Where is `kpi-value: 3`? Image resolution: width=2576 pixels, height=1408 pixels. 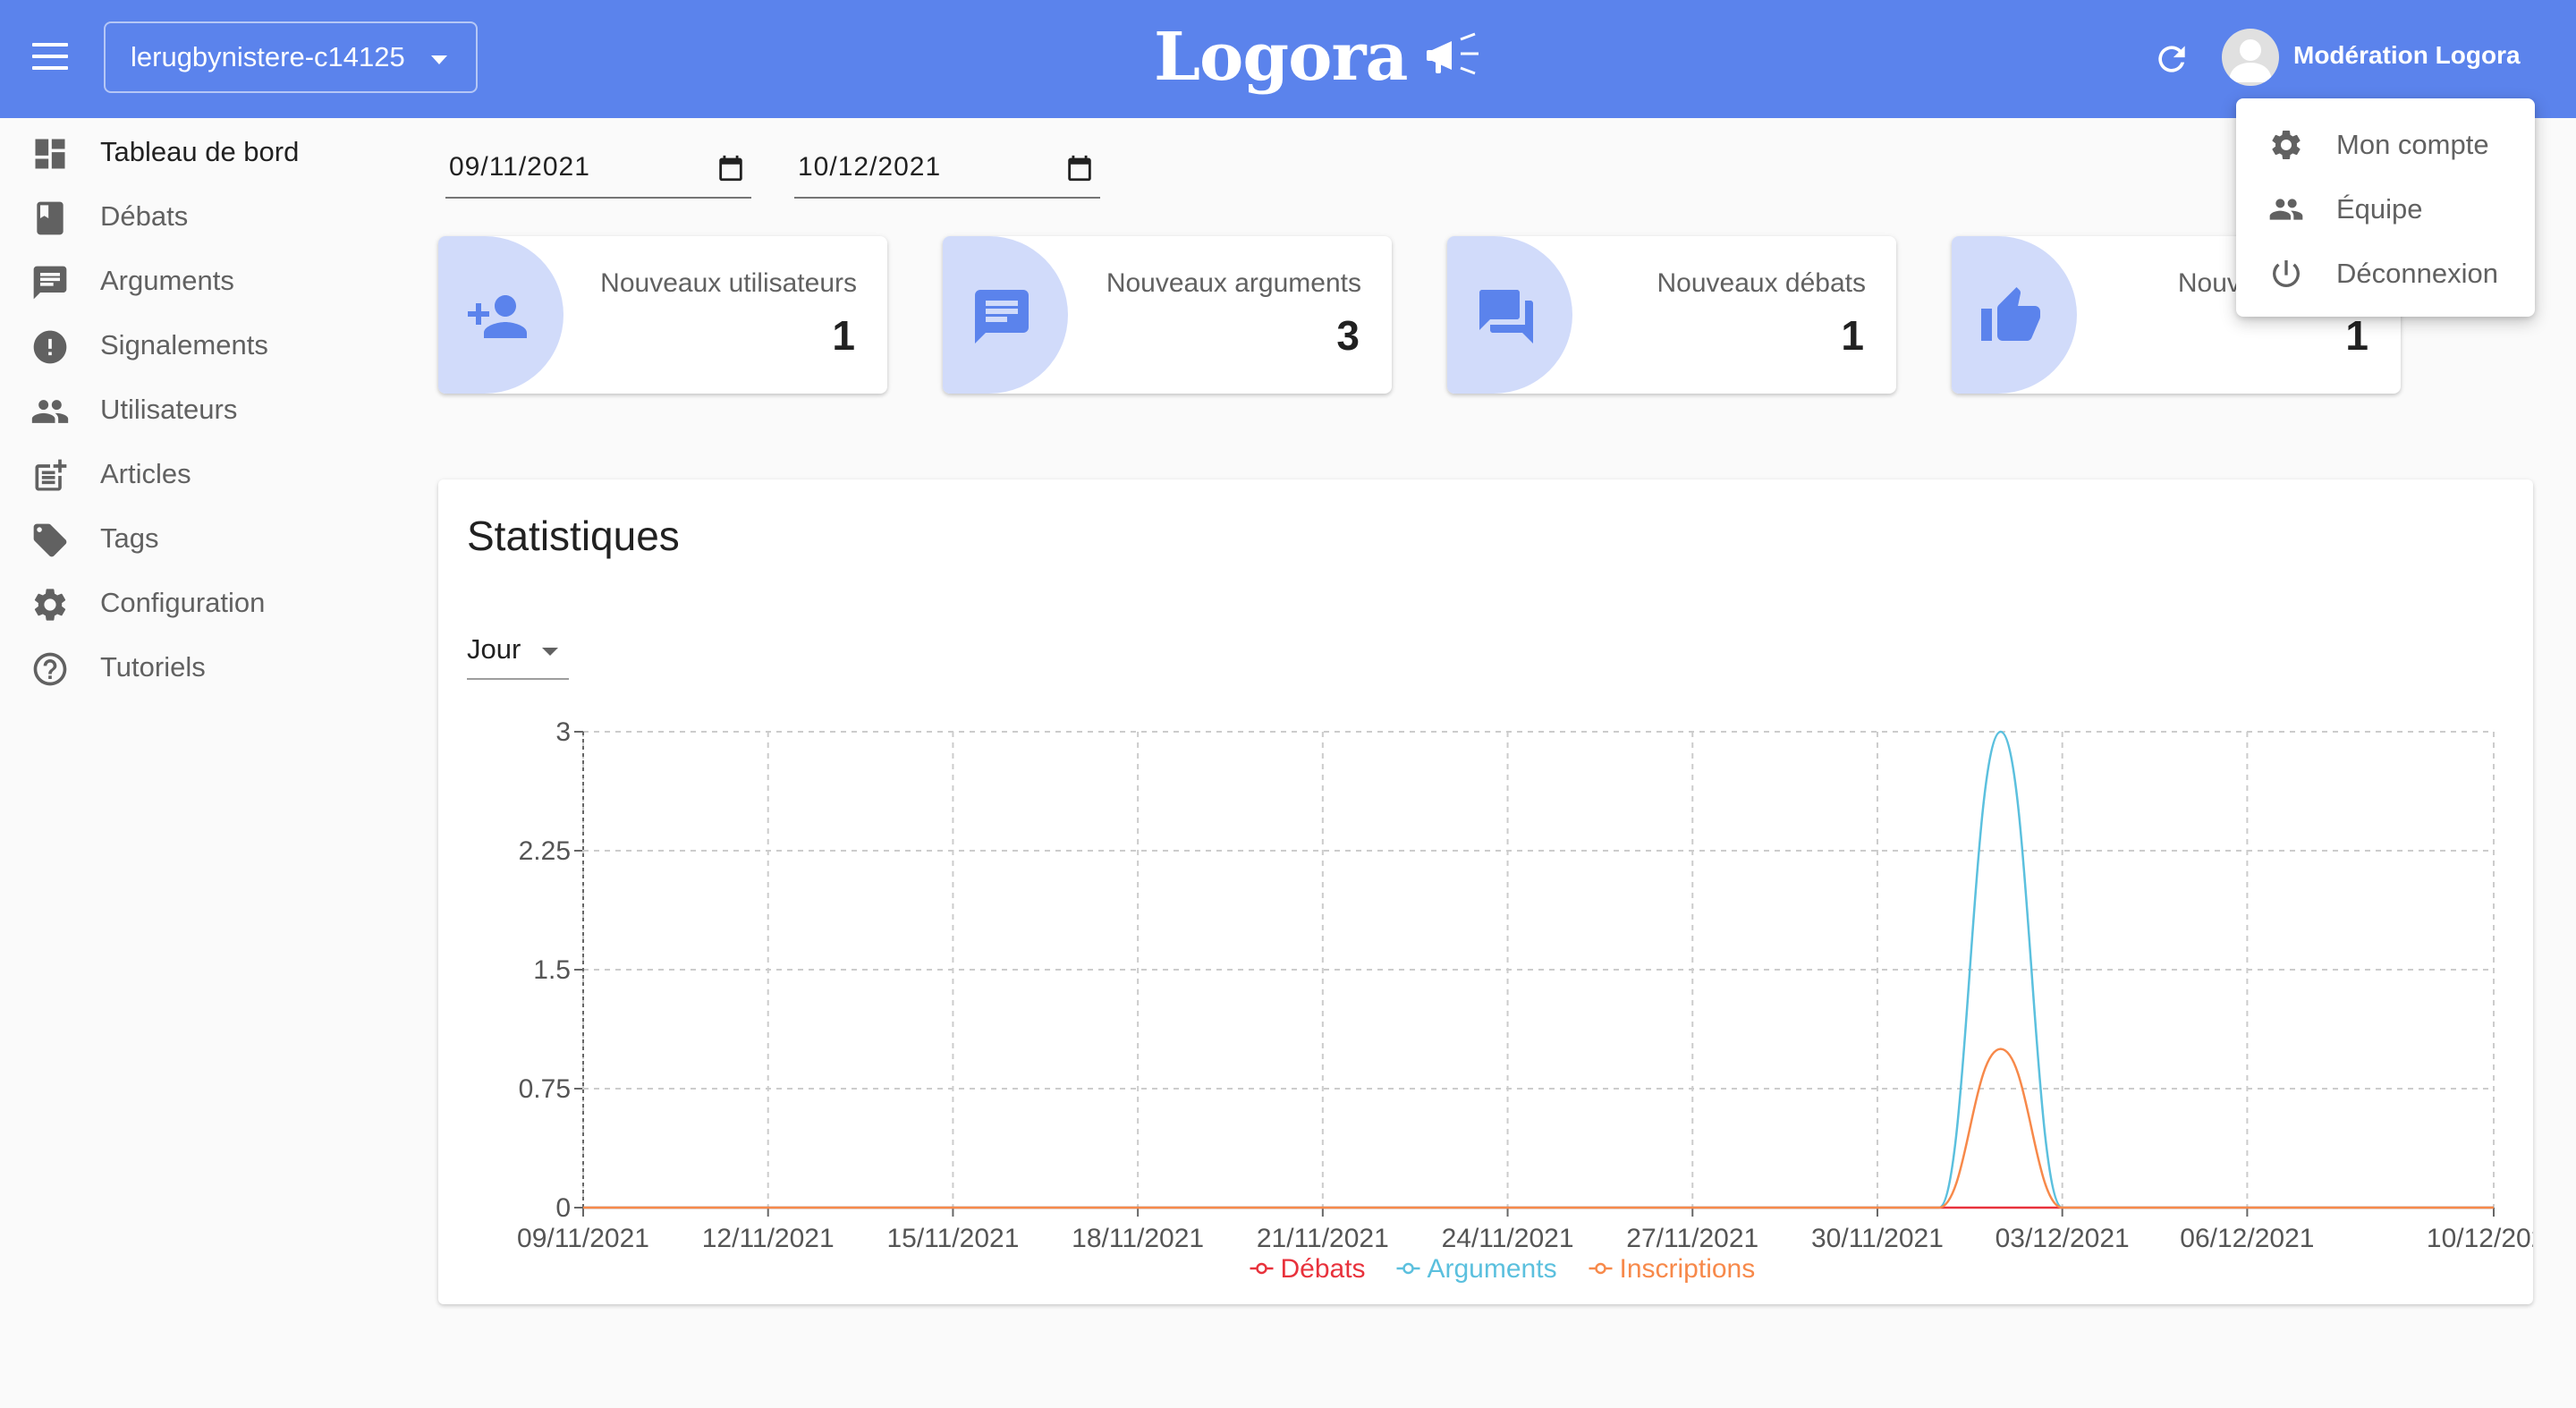
kpi-value: 3 is located at coordinates (1348, 335).